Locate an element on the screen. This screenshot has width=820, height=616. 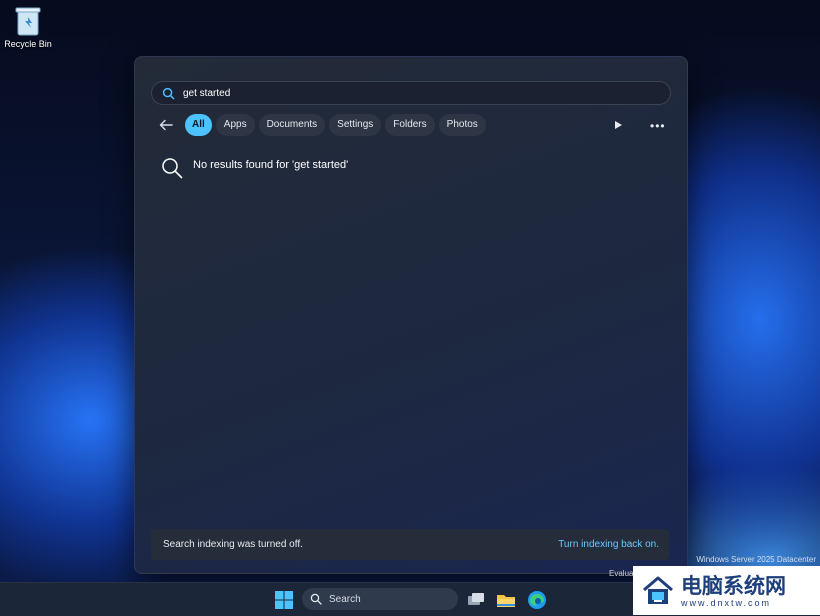
filter-chip-all: All is located at coordinates (198, 125).